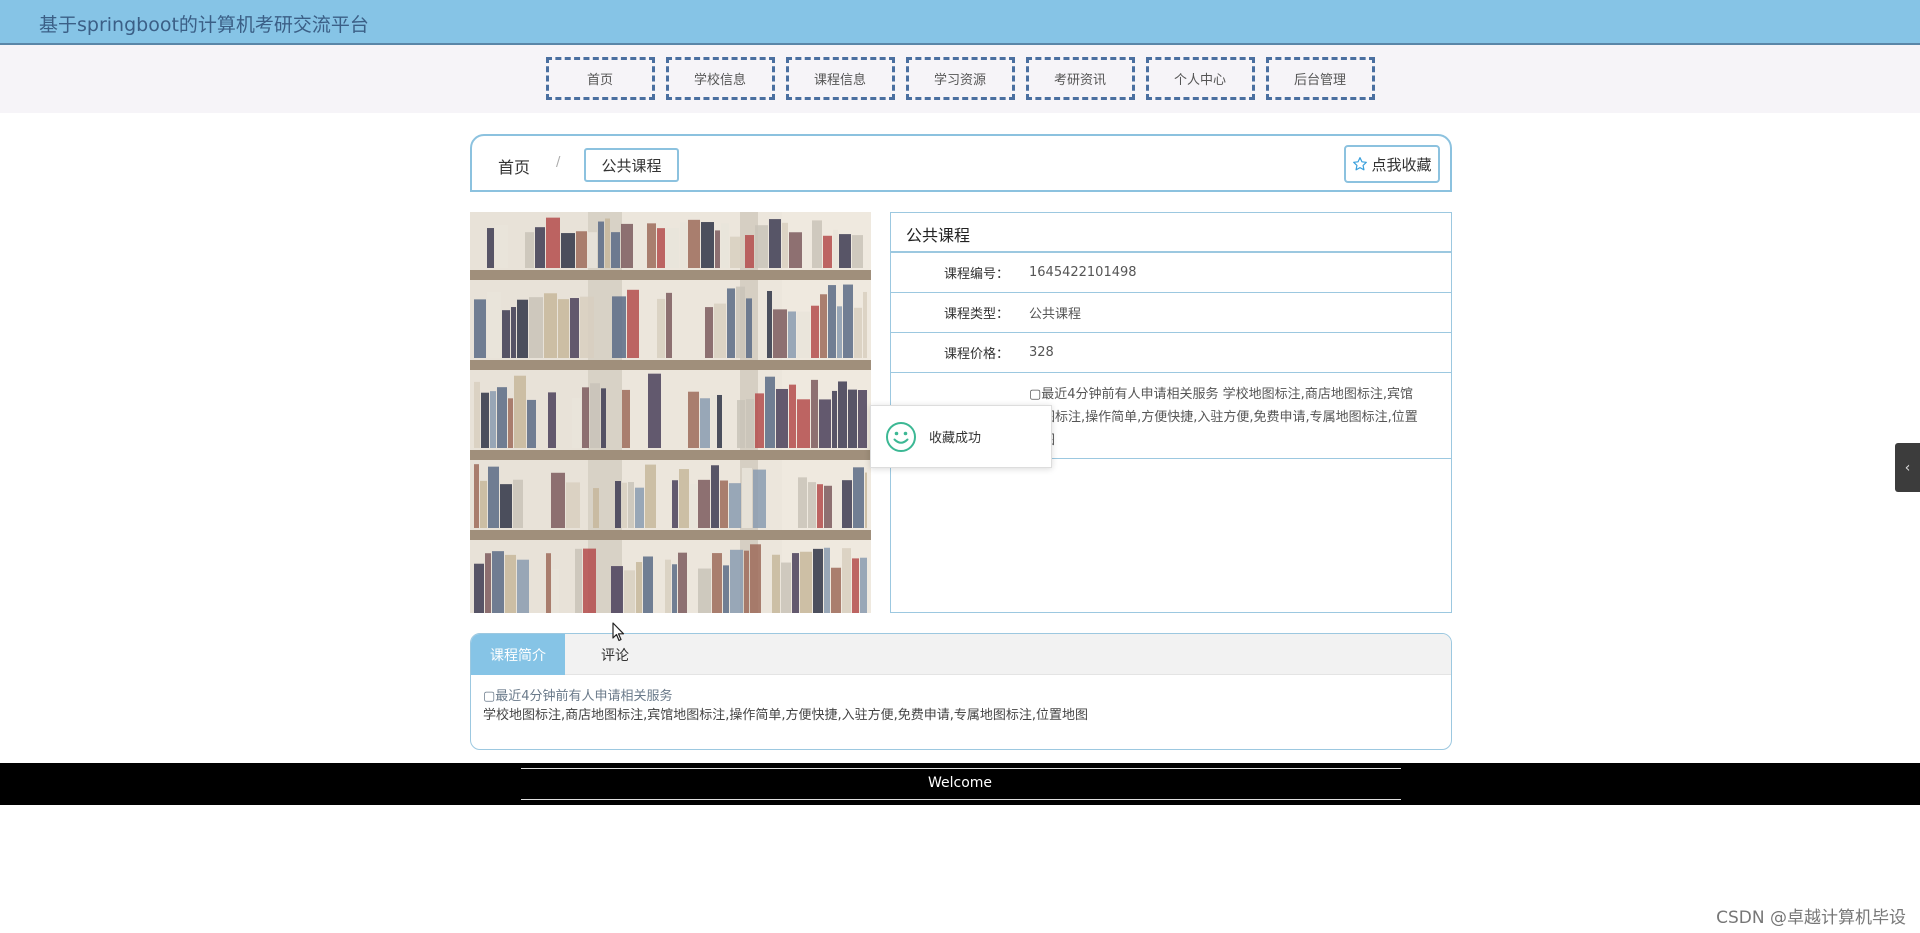  I want to click on toast-favorite-success: 收藏成功, so click(961, 436).